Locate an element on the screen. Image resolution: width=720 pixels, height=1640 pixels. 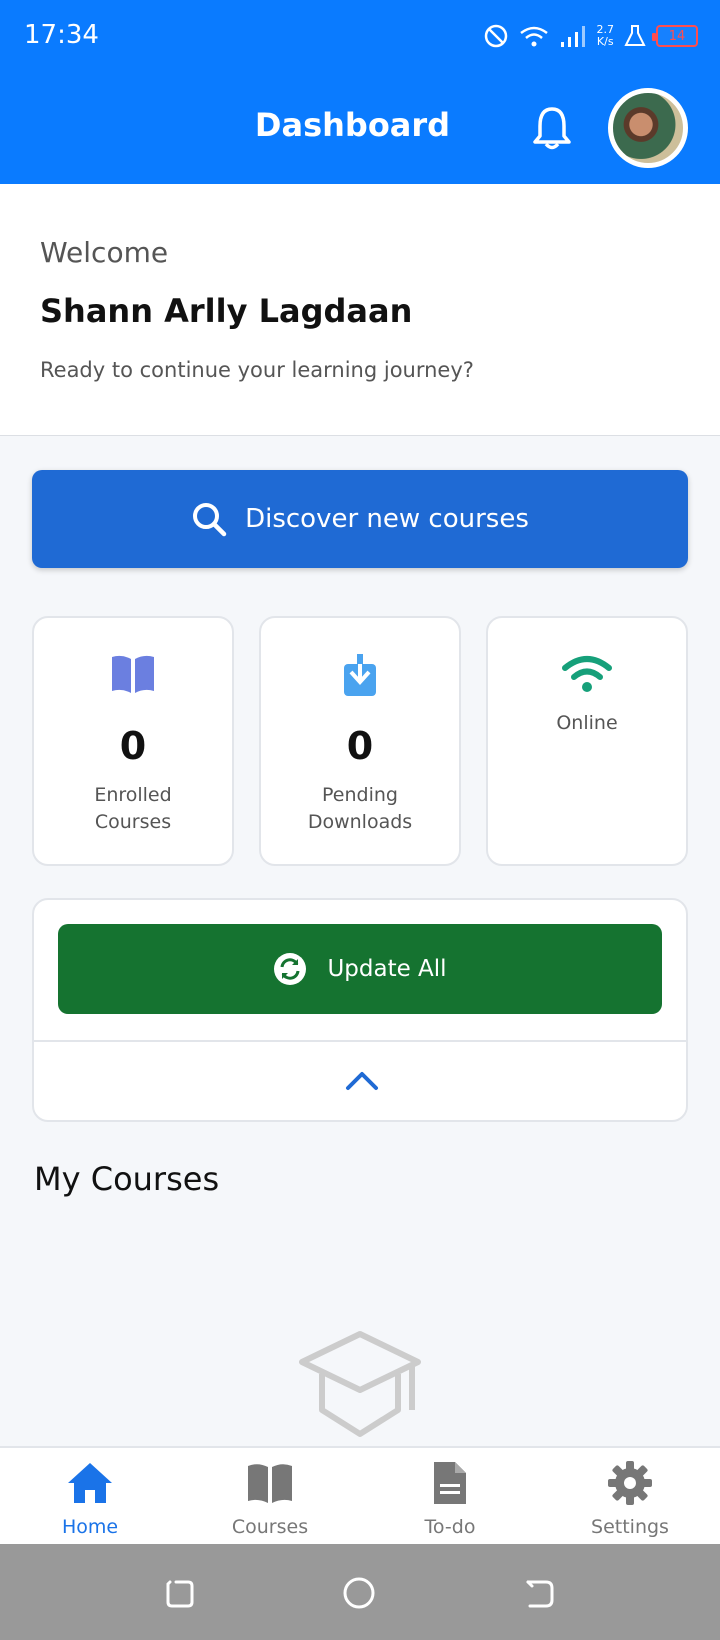
home-system-button is located at coordinates (359, 1595).